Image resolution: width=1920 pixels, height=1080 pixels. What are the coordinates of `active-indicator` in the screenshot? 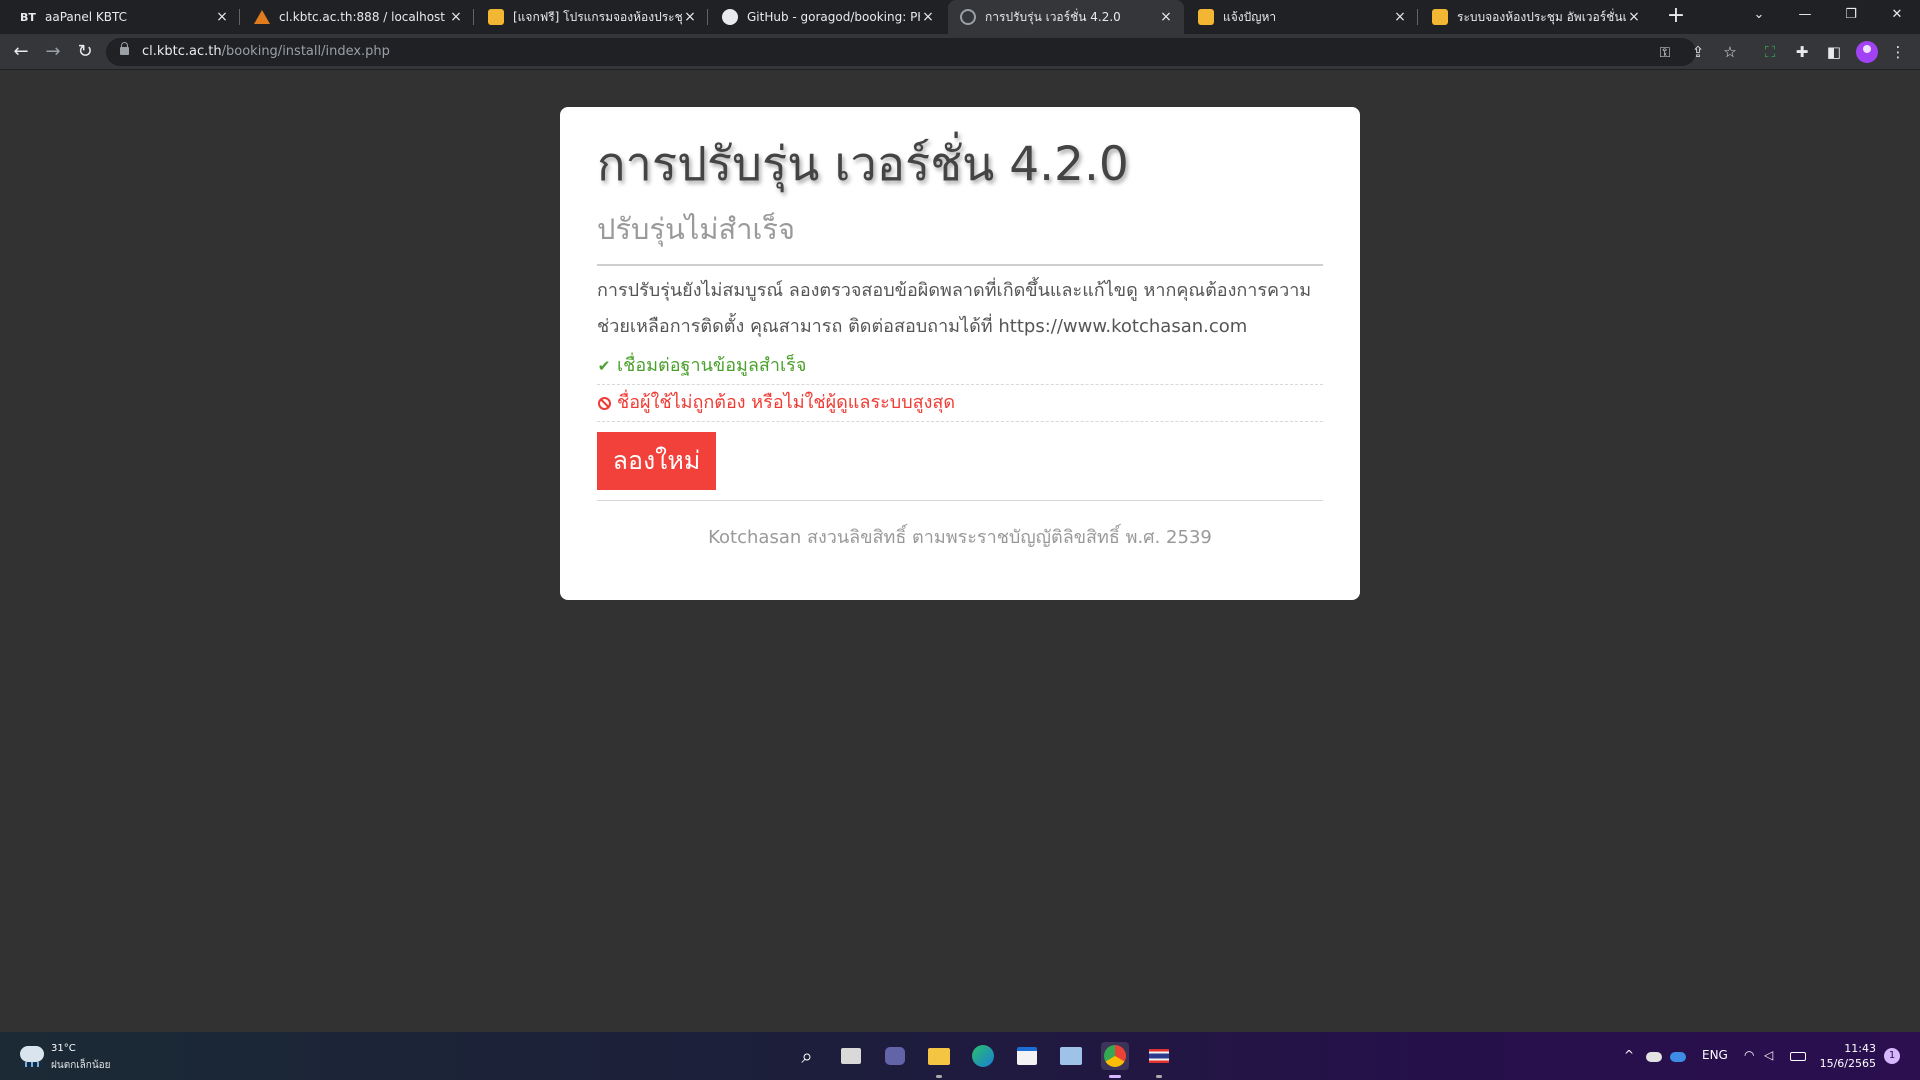 It's located at (1115, 1076).